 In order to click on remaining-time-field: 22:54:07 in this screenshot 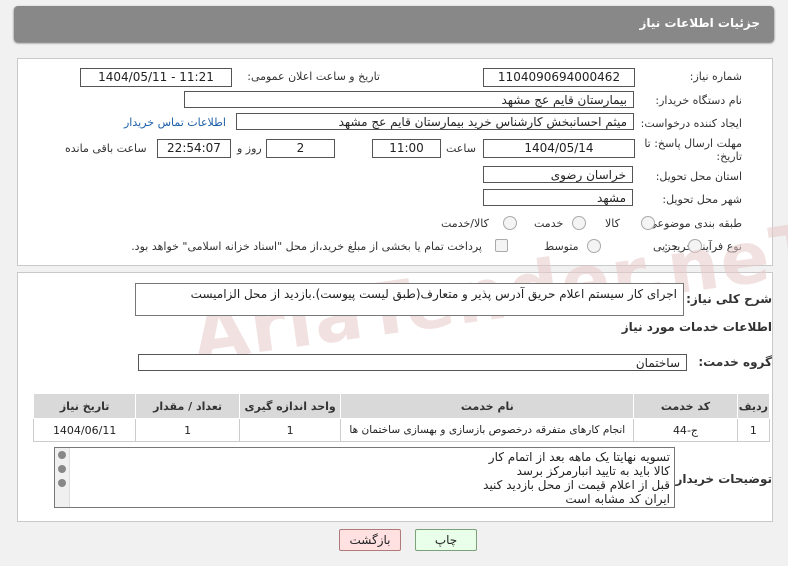, I will do `click(194, 148)`.